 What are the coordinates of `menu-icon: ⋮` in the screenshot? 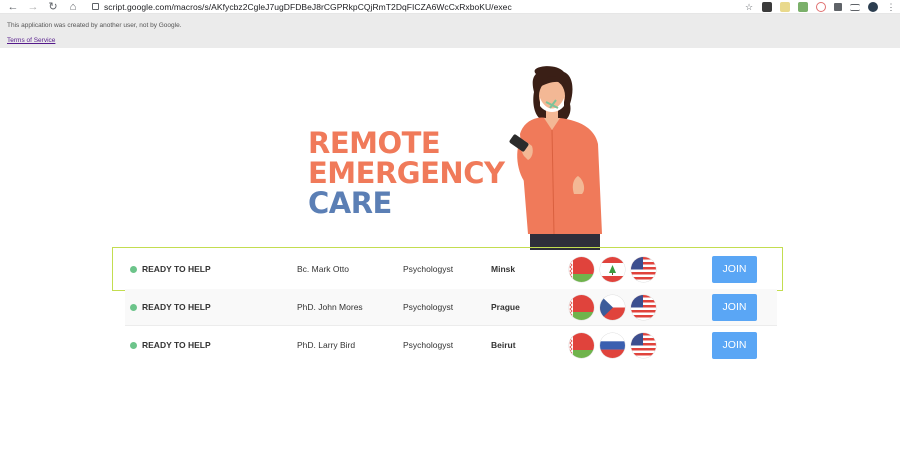 It's located at (891, 7).